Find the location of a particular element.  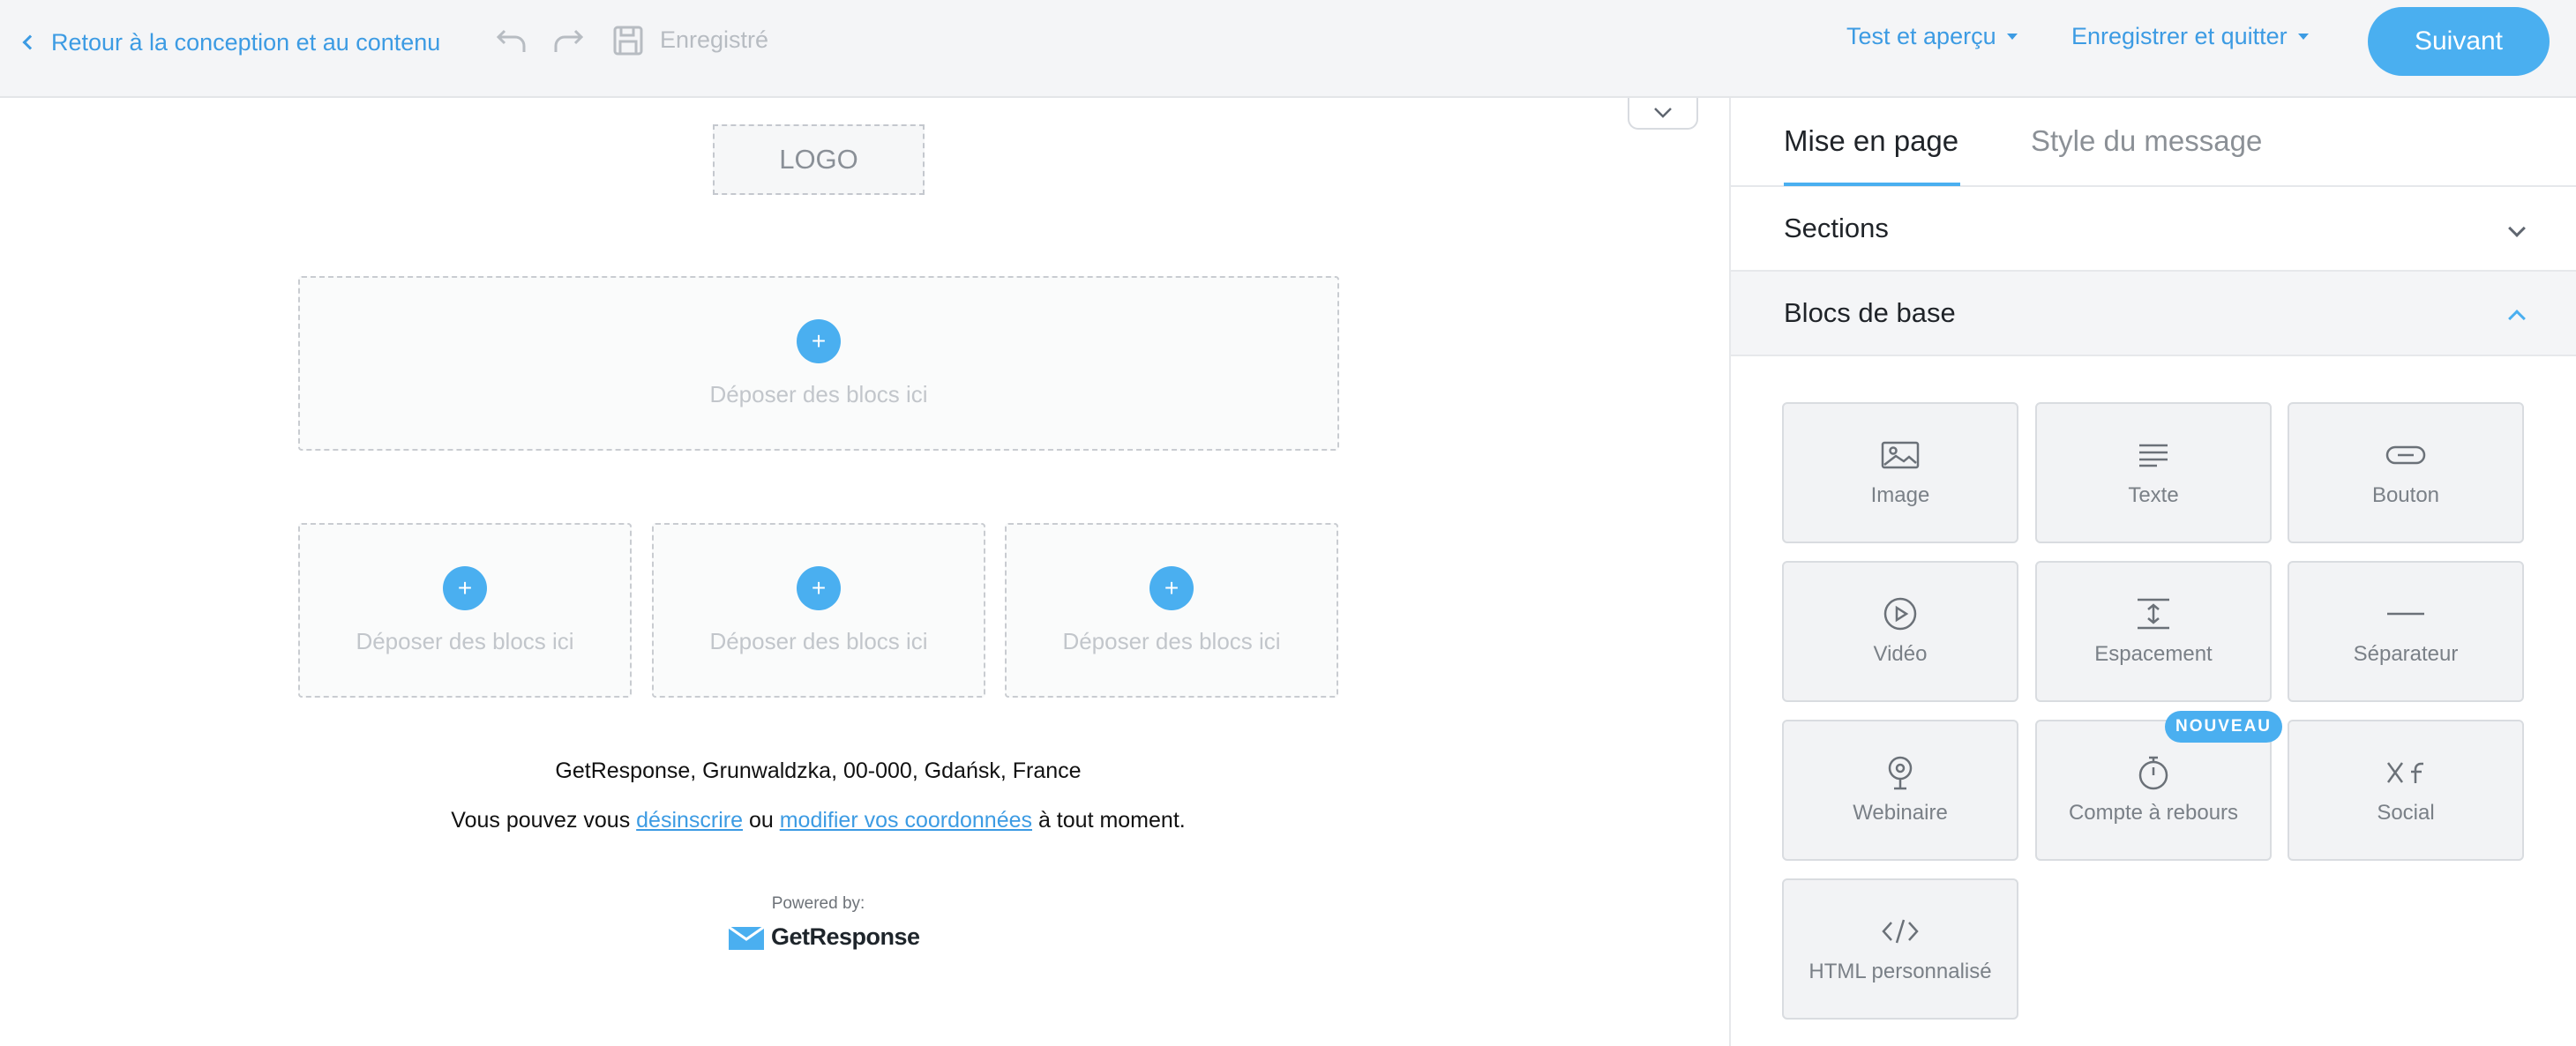

block-label: Séparateur is located at coordinates (2406, 654).